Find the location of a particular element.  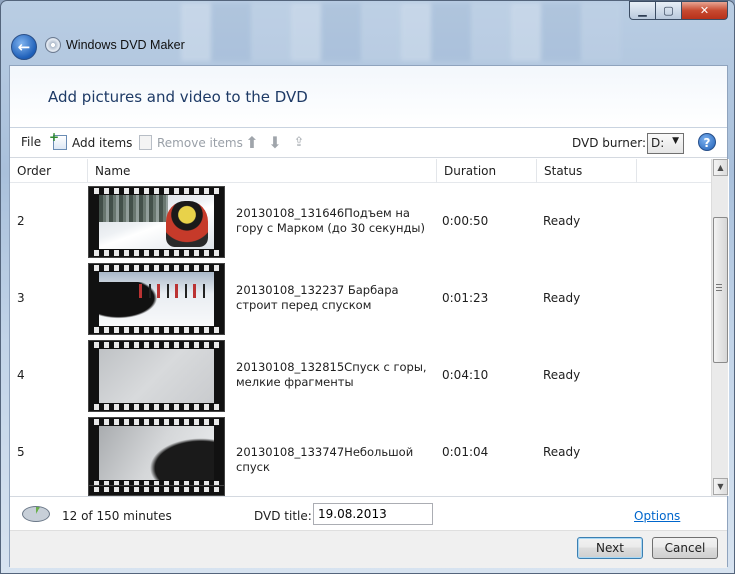

scroll-grip-icon is located at coordinates (719, 287).